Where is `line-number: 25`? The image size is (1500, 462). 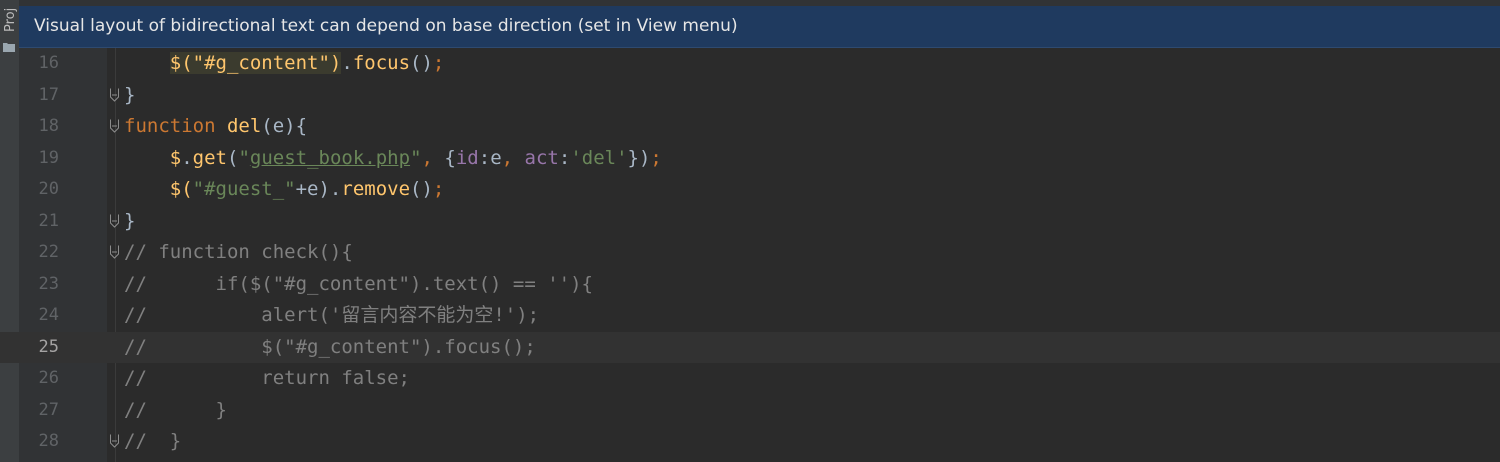
line-number: 25 is located at coordinates (39, 348).